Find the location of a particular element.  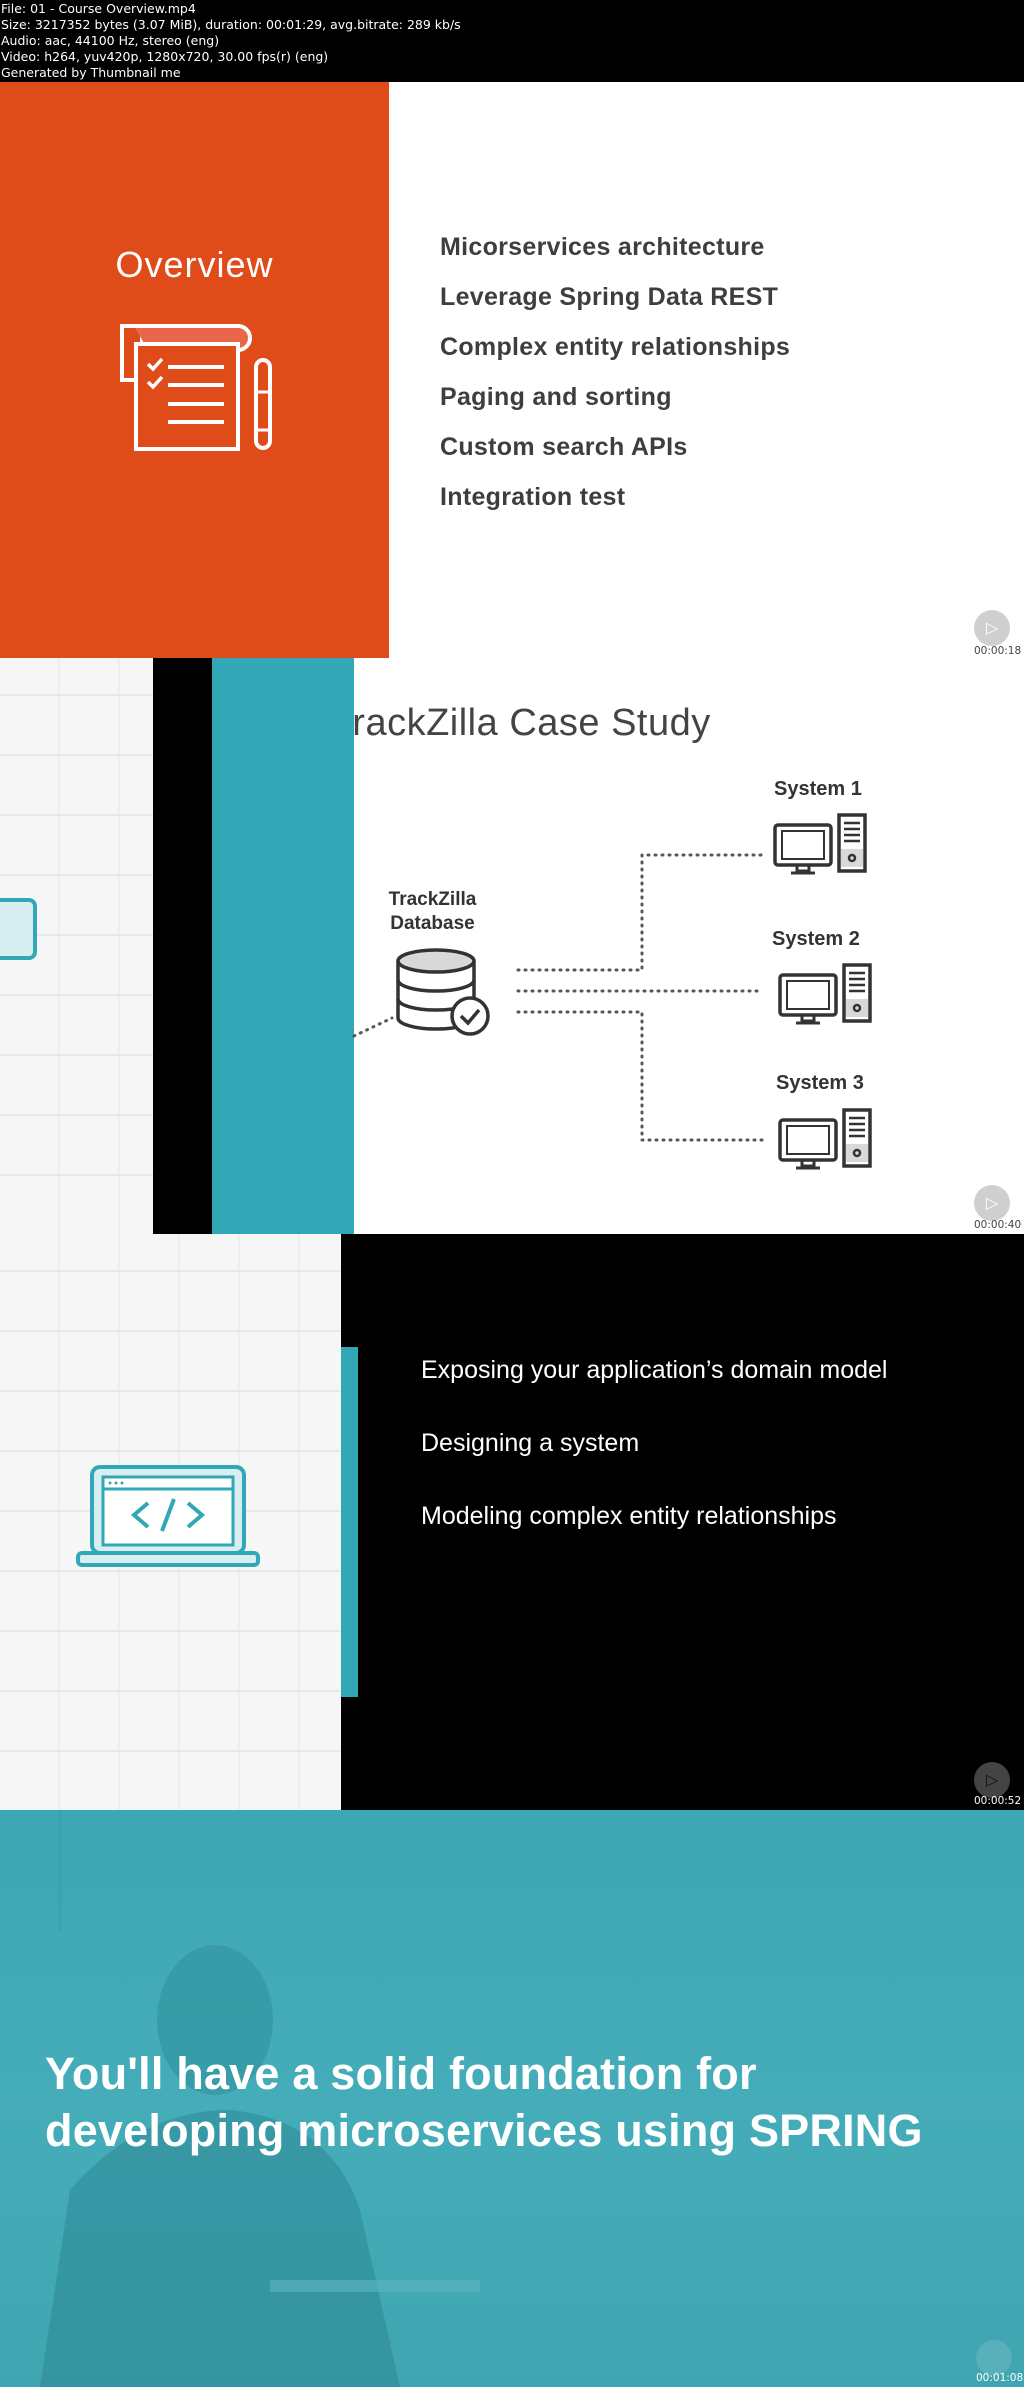

topic-item: Modeling complex entity relationships is located at coordinates (629, 1516).